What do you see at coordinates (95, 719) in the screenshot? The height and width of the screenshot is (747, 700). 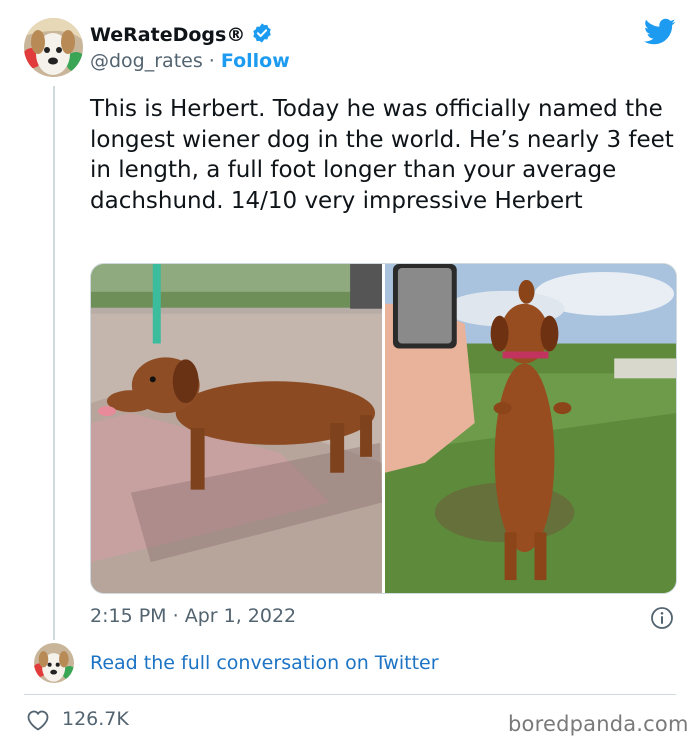 I see `like-count: 126.7K` at bounding box center [95, 719].